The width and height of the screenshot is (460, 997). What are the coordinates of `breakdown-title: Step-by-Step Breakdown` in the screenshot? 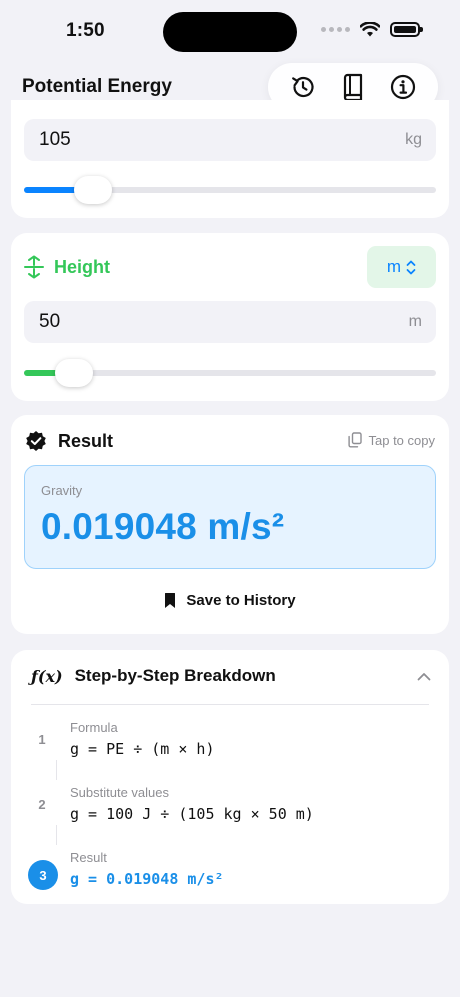 It's located at (175, 675).